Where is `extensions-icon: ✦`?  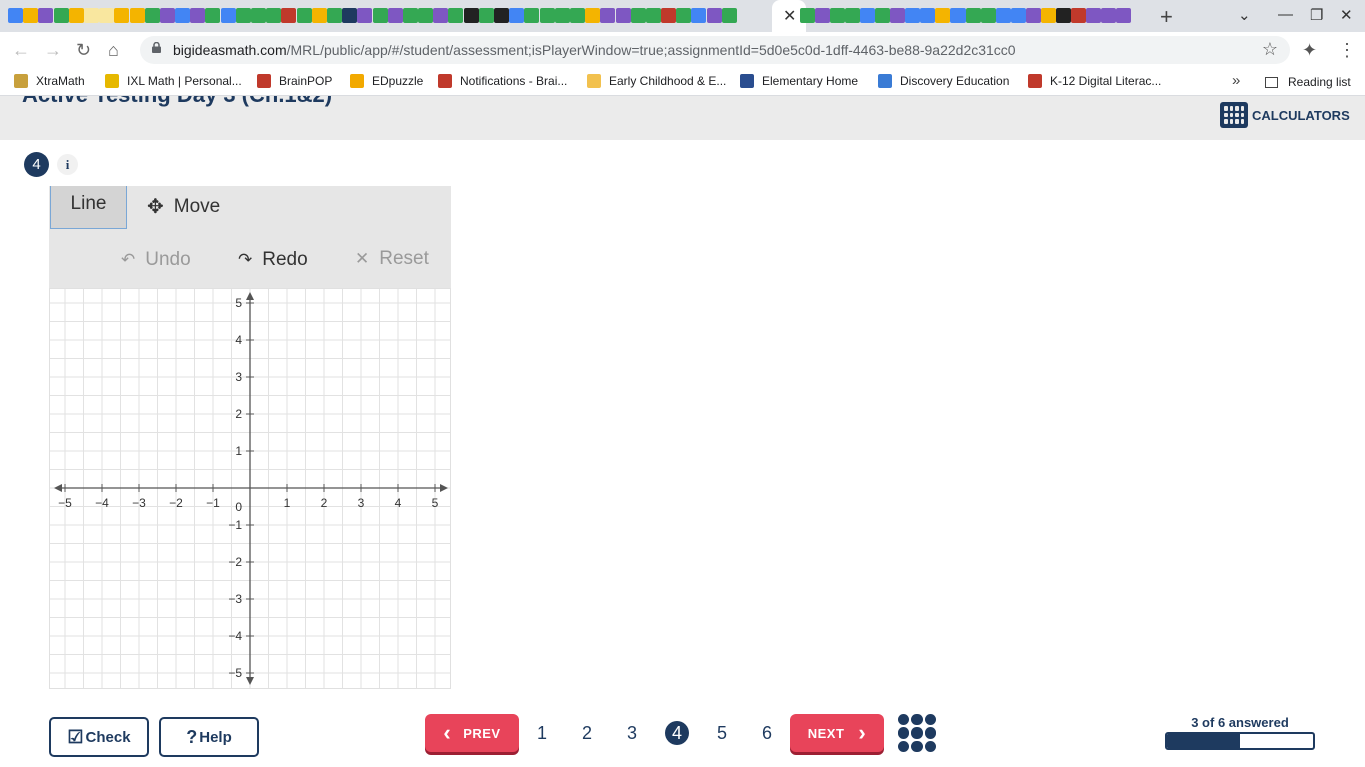 extensions-icon: ✦ is located at coordinates (1309, 50).